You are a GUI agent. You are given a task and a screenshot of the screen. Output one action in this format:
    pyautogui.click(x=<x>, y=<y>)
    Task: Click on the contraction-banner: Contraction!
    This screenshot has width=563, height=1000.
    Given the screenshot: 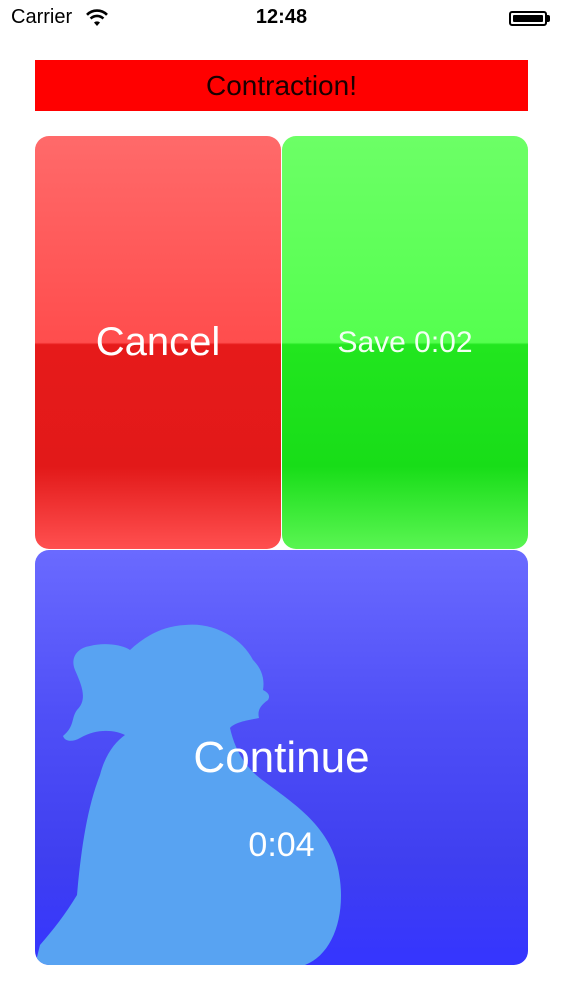 What is the action you would take?
    pyautogui.click(x=281, y=85)
    